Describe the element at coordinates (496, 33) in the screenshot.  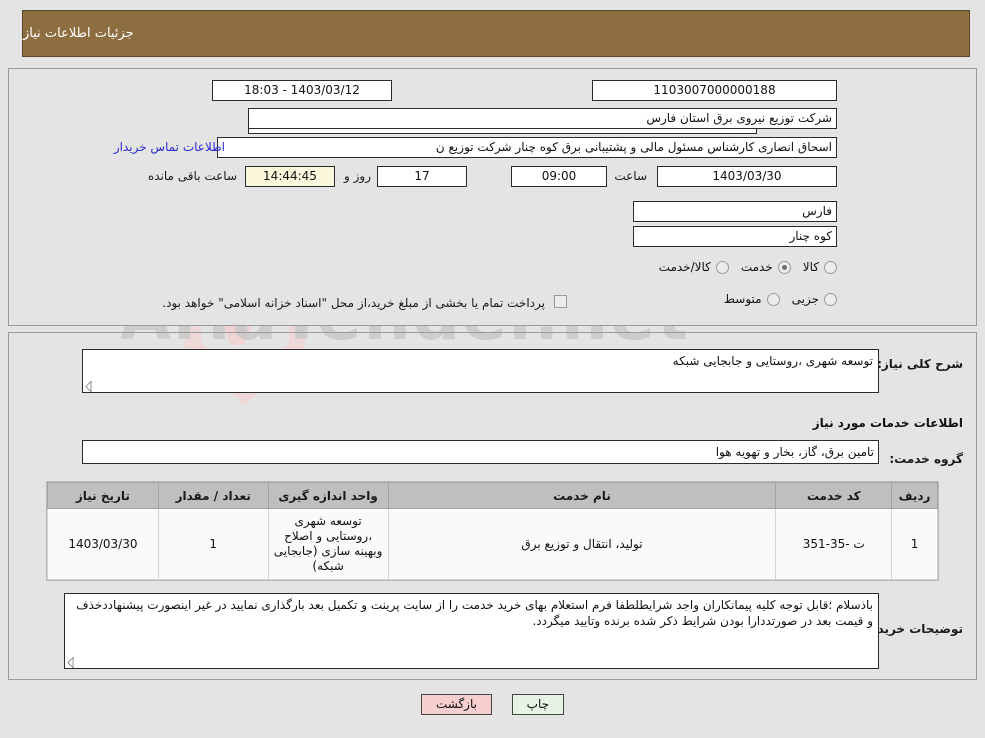
I see `page-header: جزئیات اطلاعات نیاز` at that location.